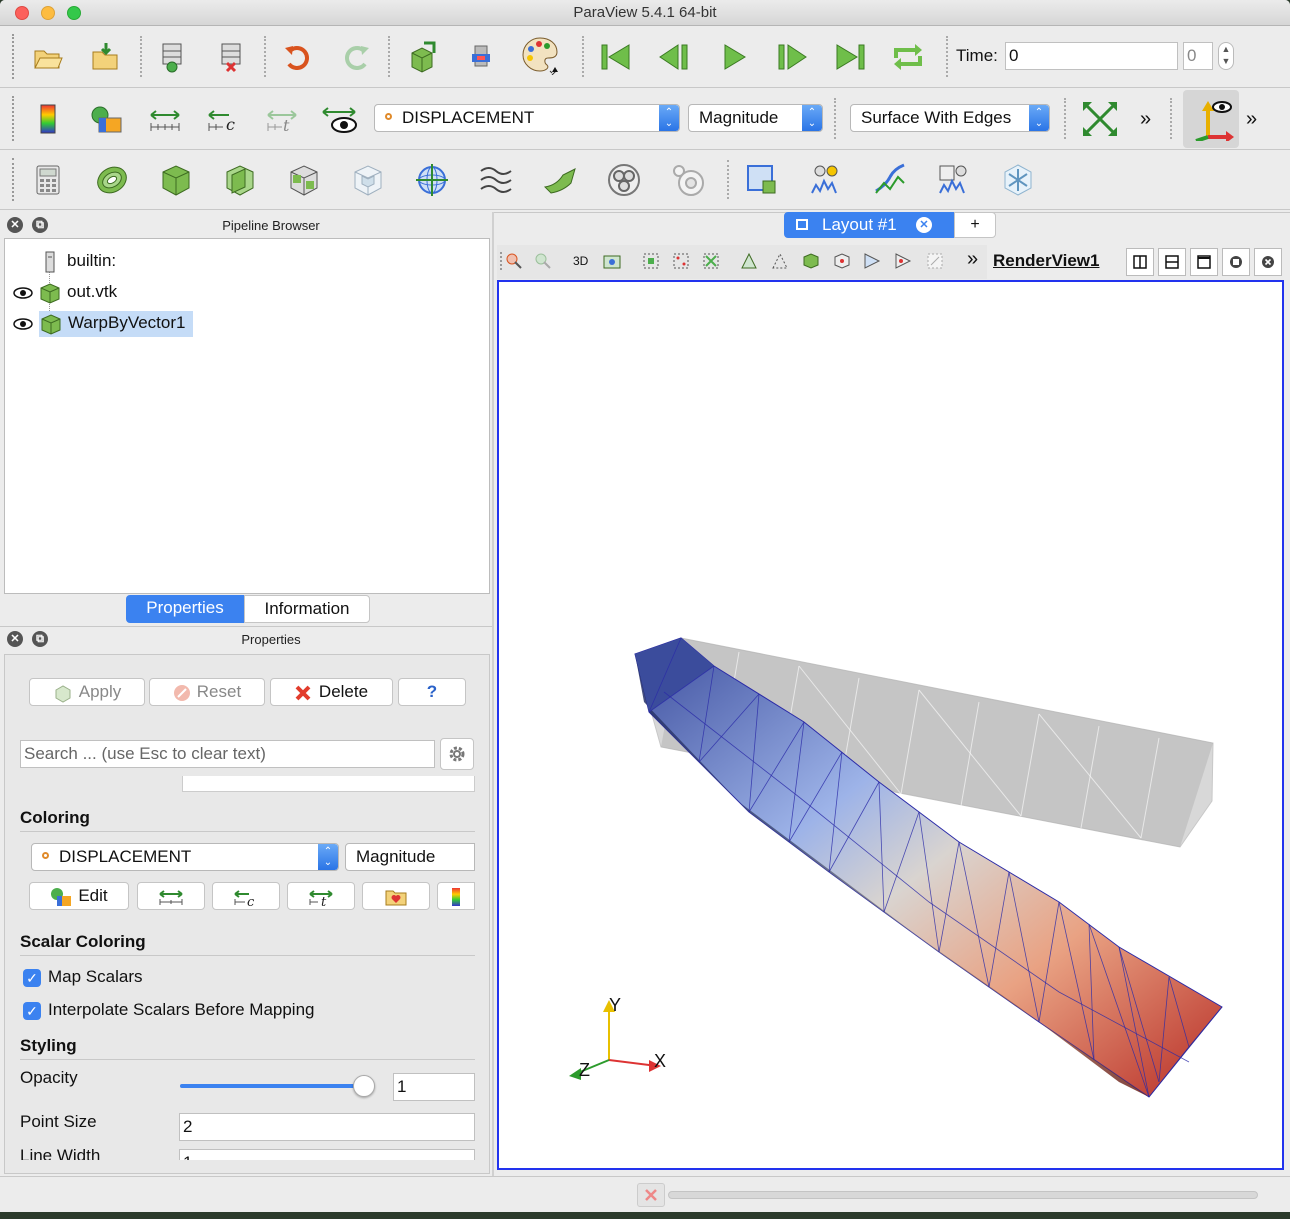 The height and width of the screenshot is (1219, 1290). I want to click on warp-by-vector-icon, so click(560, 180).